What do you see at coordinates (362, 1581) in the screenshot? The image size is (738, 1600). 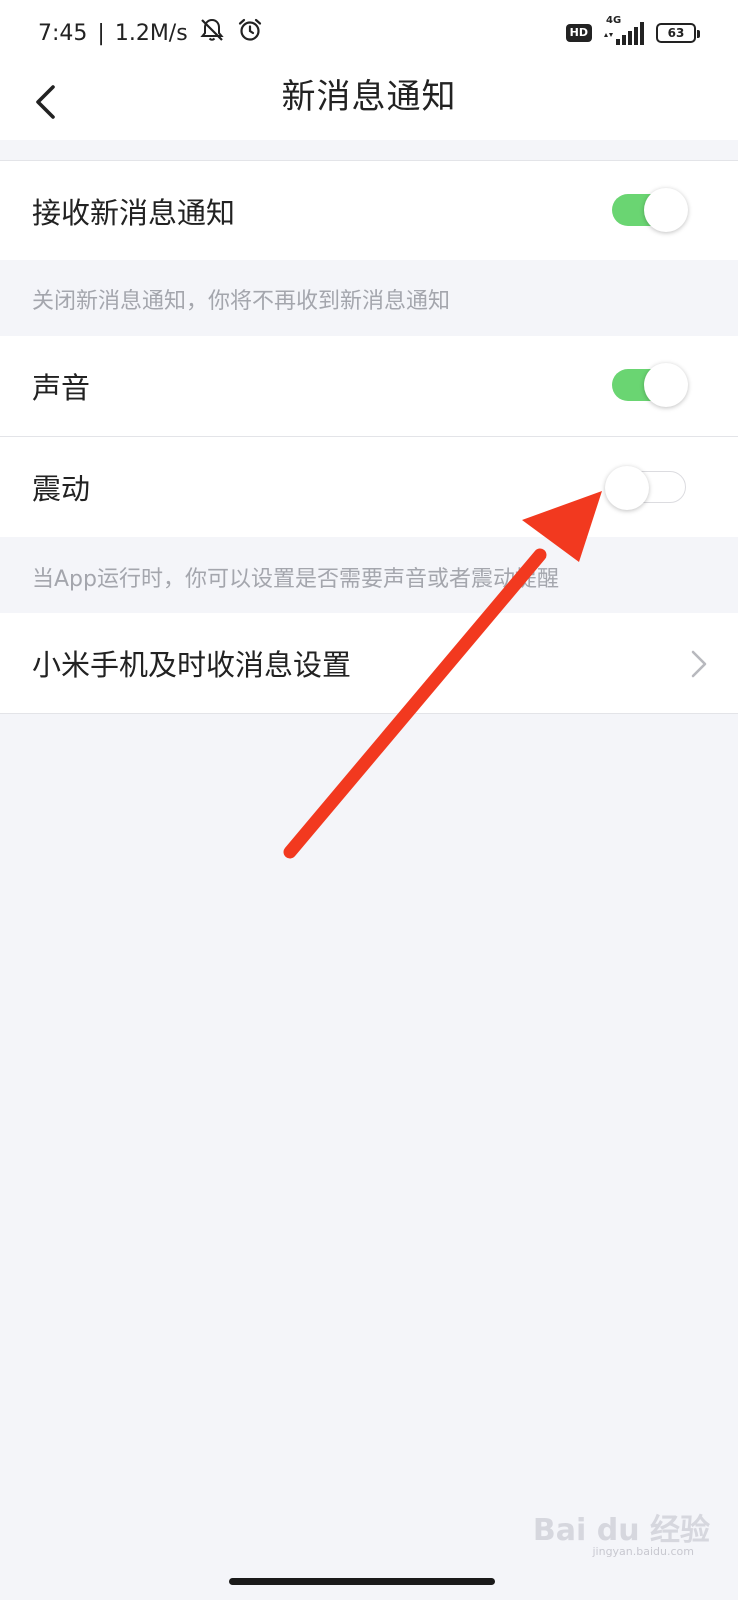 I see `home-indicator` at bounding box center [362, 1581].